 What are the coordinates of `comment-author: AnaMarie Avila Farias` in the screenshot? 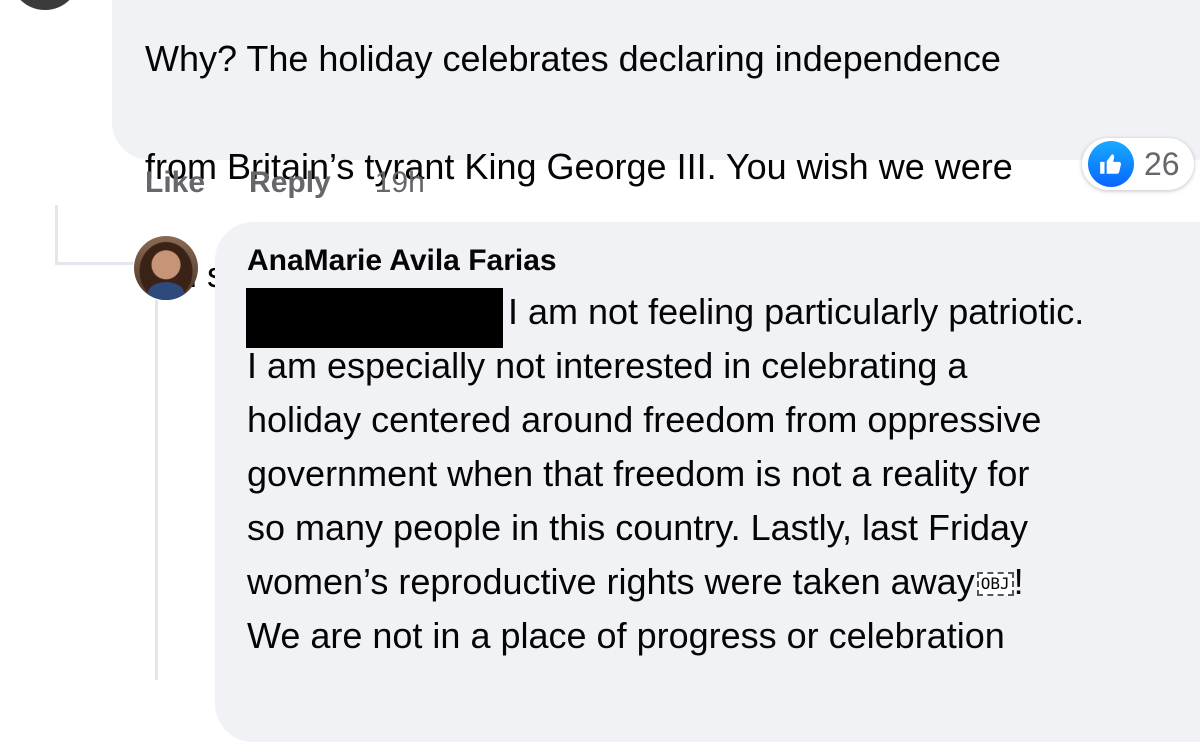 It's located at (402, 261).